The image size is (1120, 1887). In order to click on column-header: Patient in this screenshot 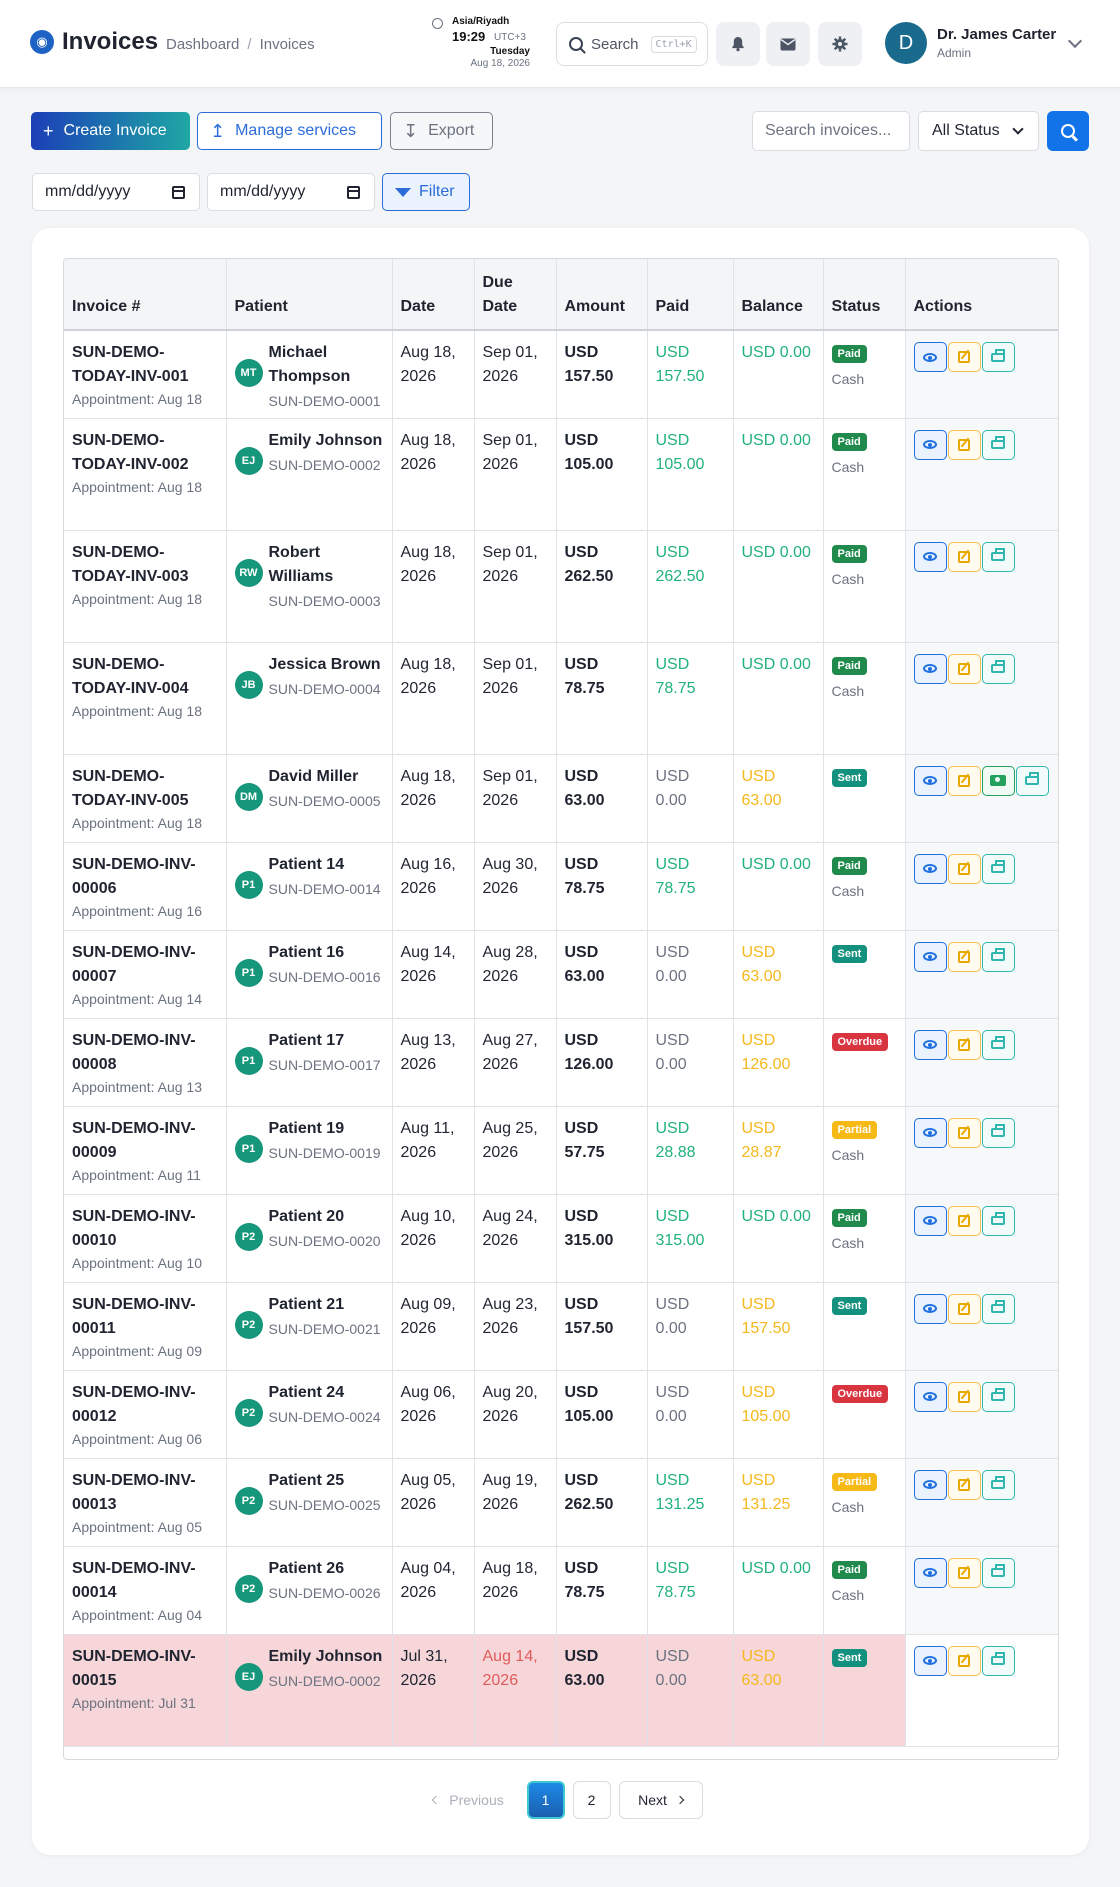, I will do `click(309, 295)`.